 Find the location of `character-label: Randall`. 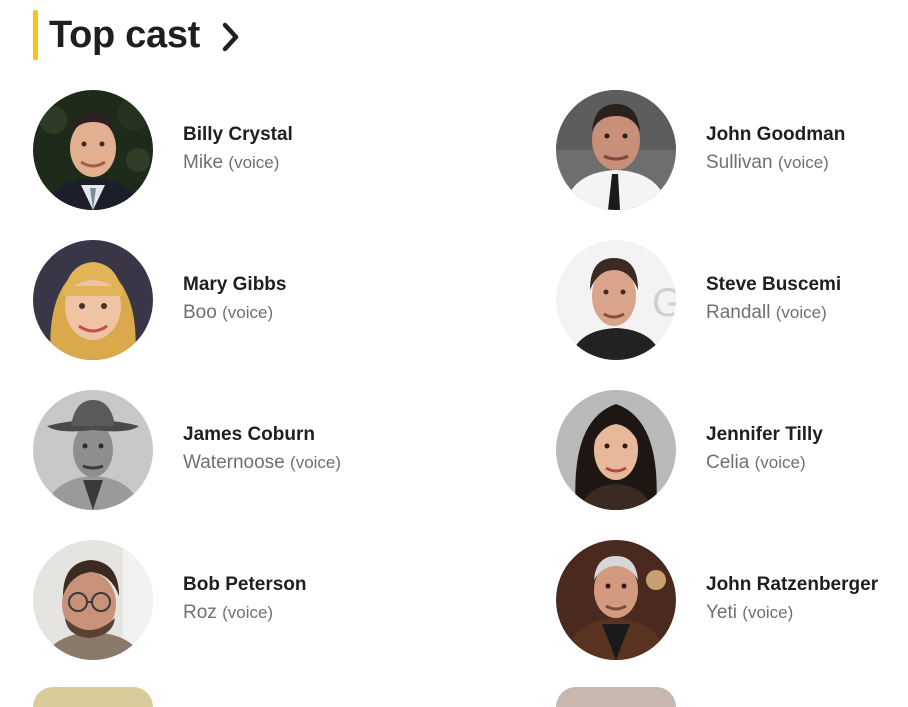

character-label: Randall is located at coordinates (738, 312).